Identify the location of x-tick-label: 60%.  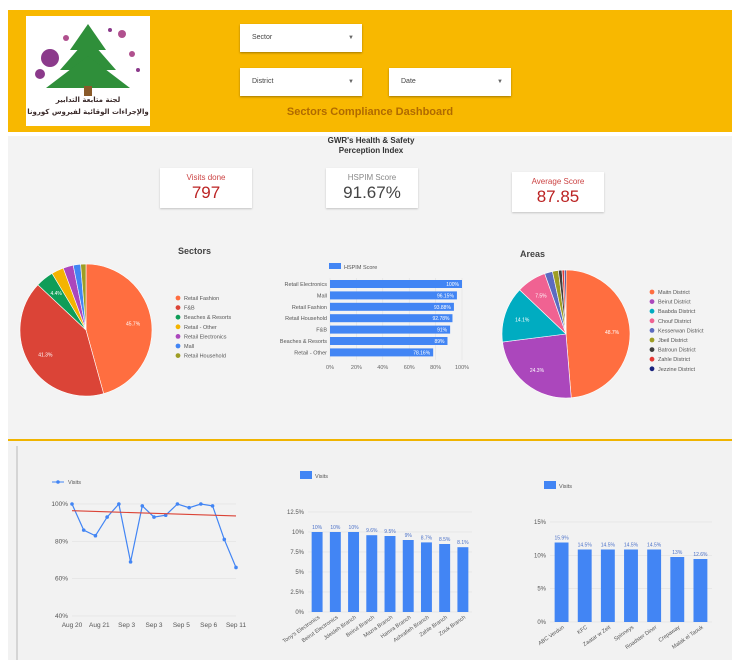
(409, 368).